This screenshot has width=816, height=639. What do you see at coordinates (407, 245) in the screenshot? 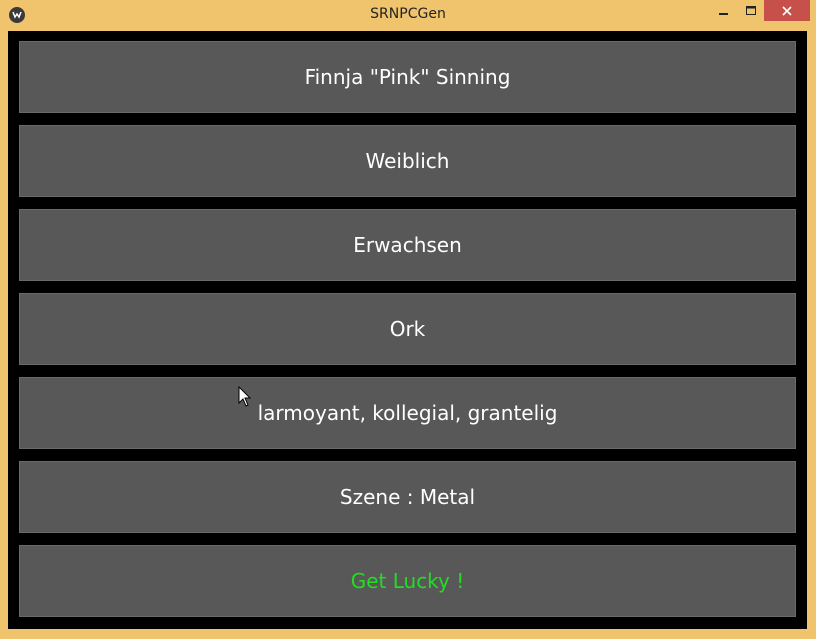
I see `age-button: Erwachsen` at bounding box center [407, 245].